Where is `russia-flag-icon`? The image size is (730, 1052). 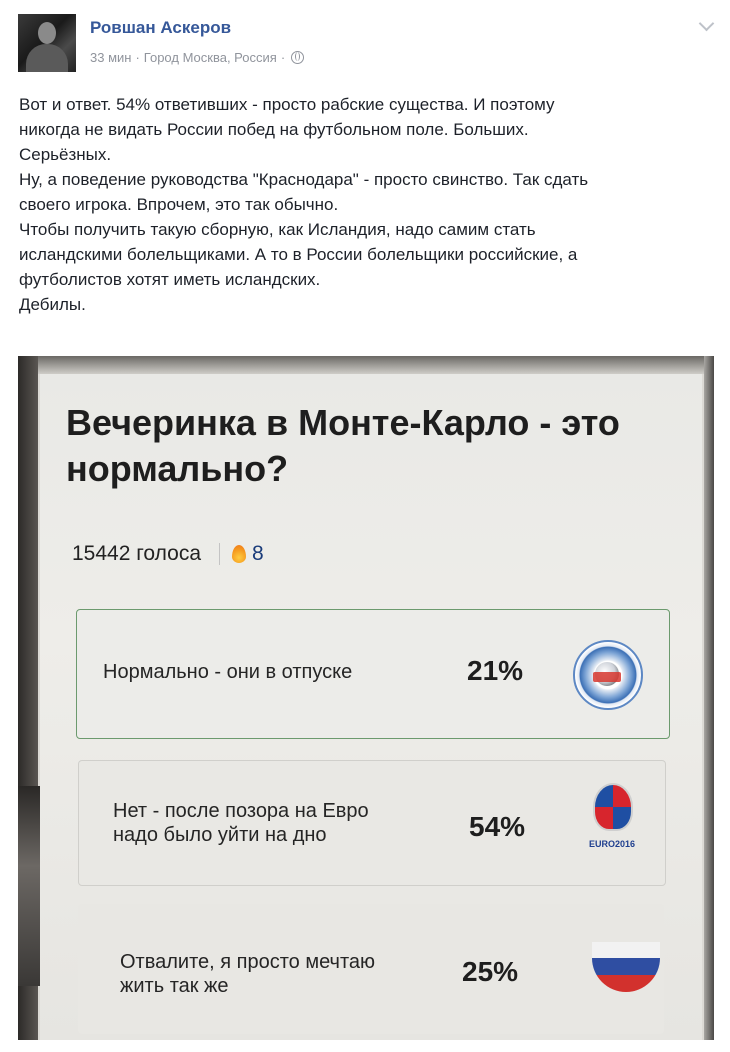
russia-flag-icon is located at coordinates (626, 967).